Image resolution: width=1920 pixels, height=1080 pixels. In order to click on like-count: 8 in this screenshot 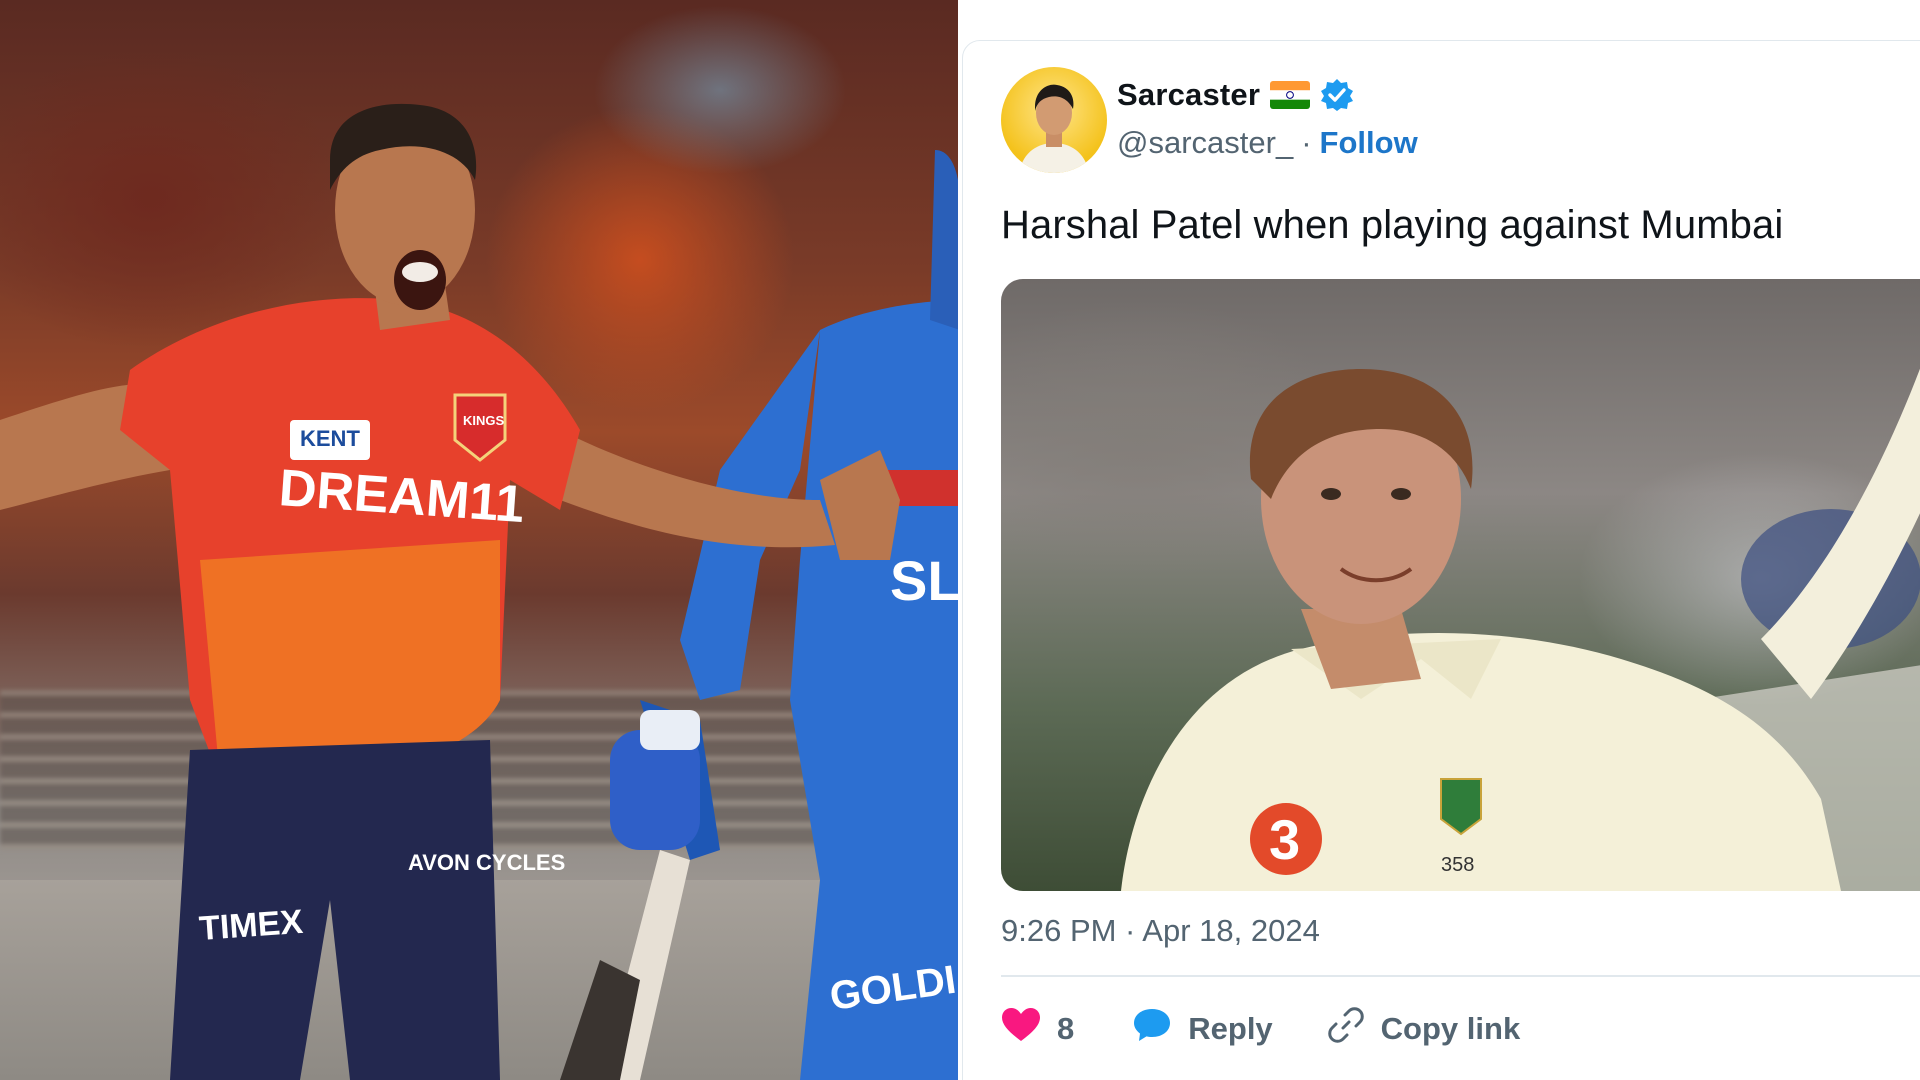, I will do `click(1066, 1028)`.